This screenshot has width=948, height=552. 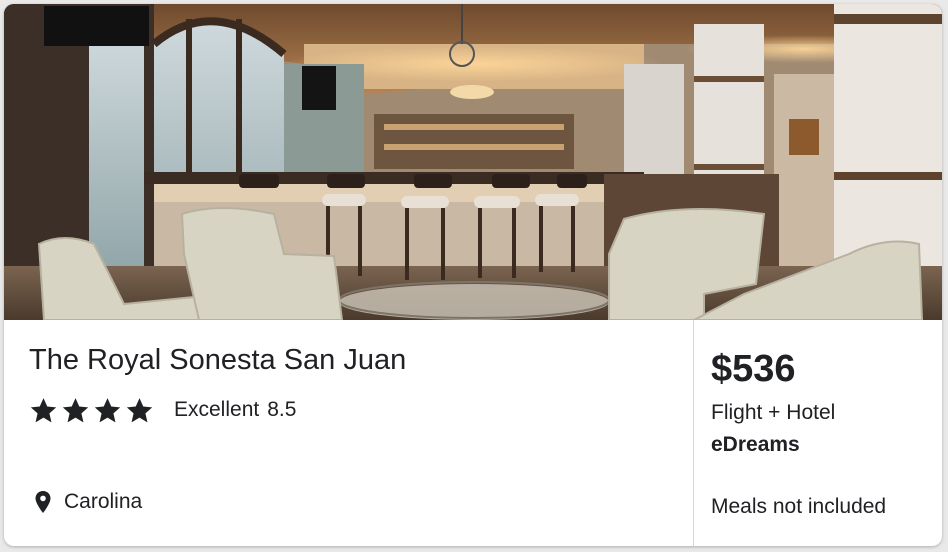 I want to click on package-type: Flight + Hotel, so click(x=773, y=412).